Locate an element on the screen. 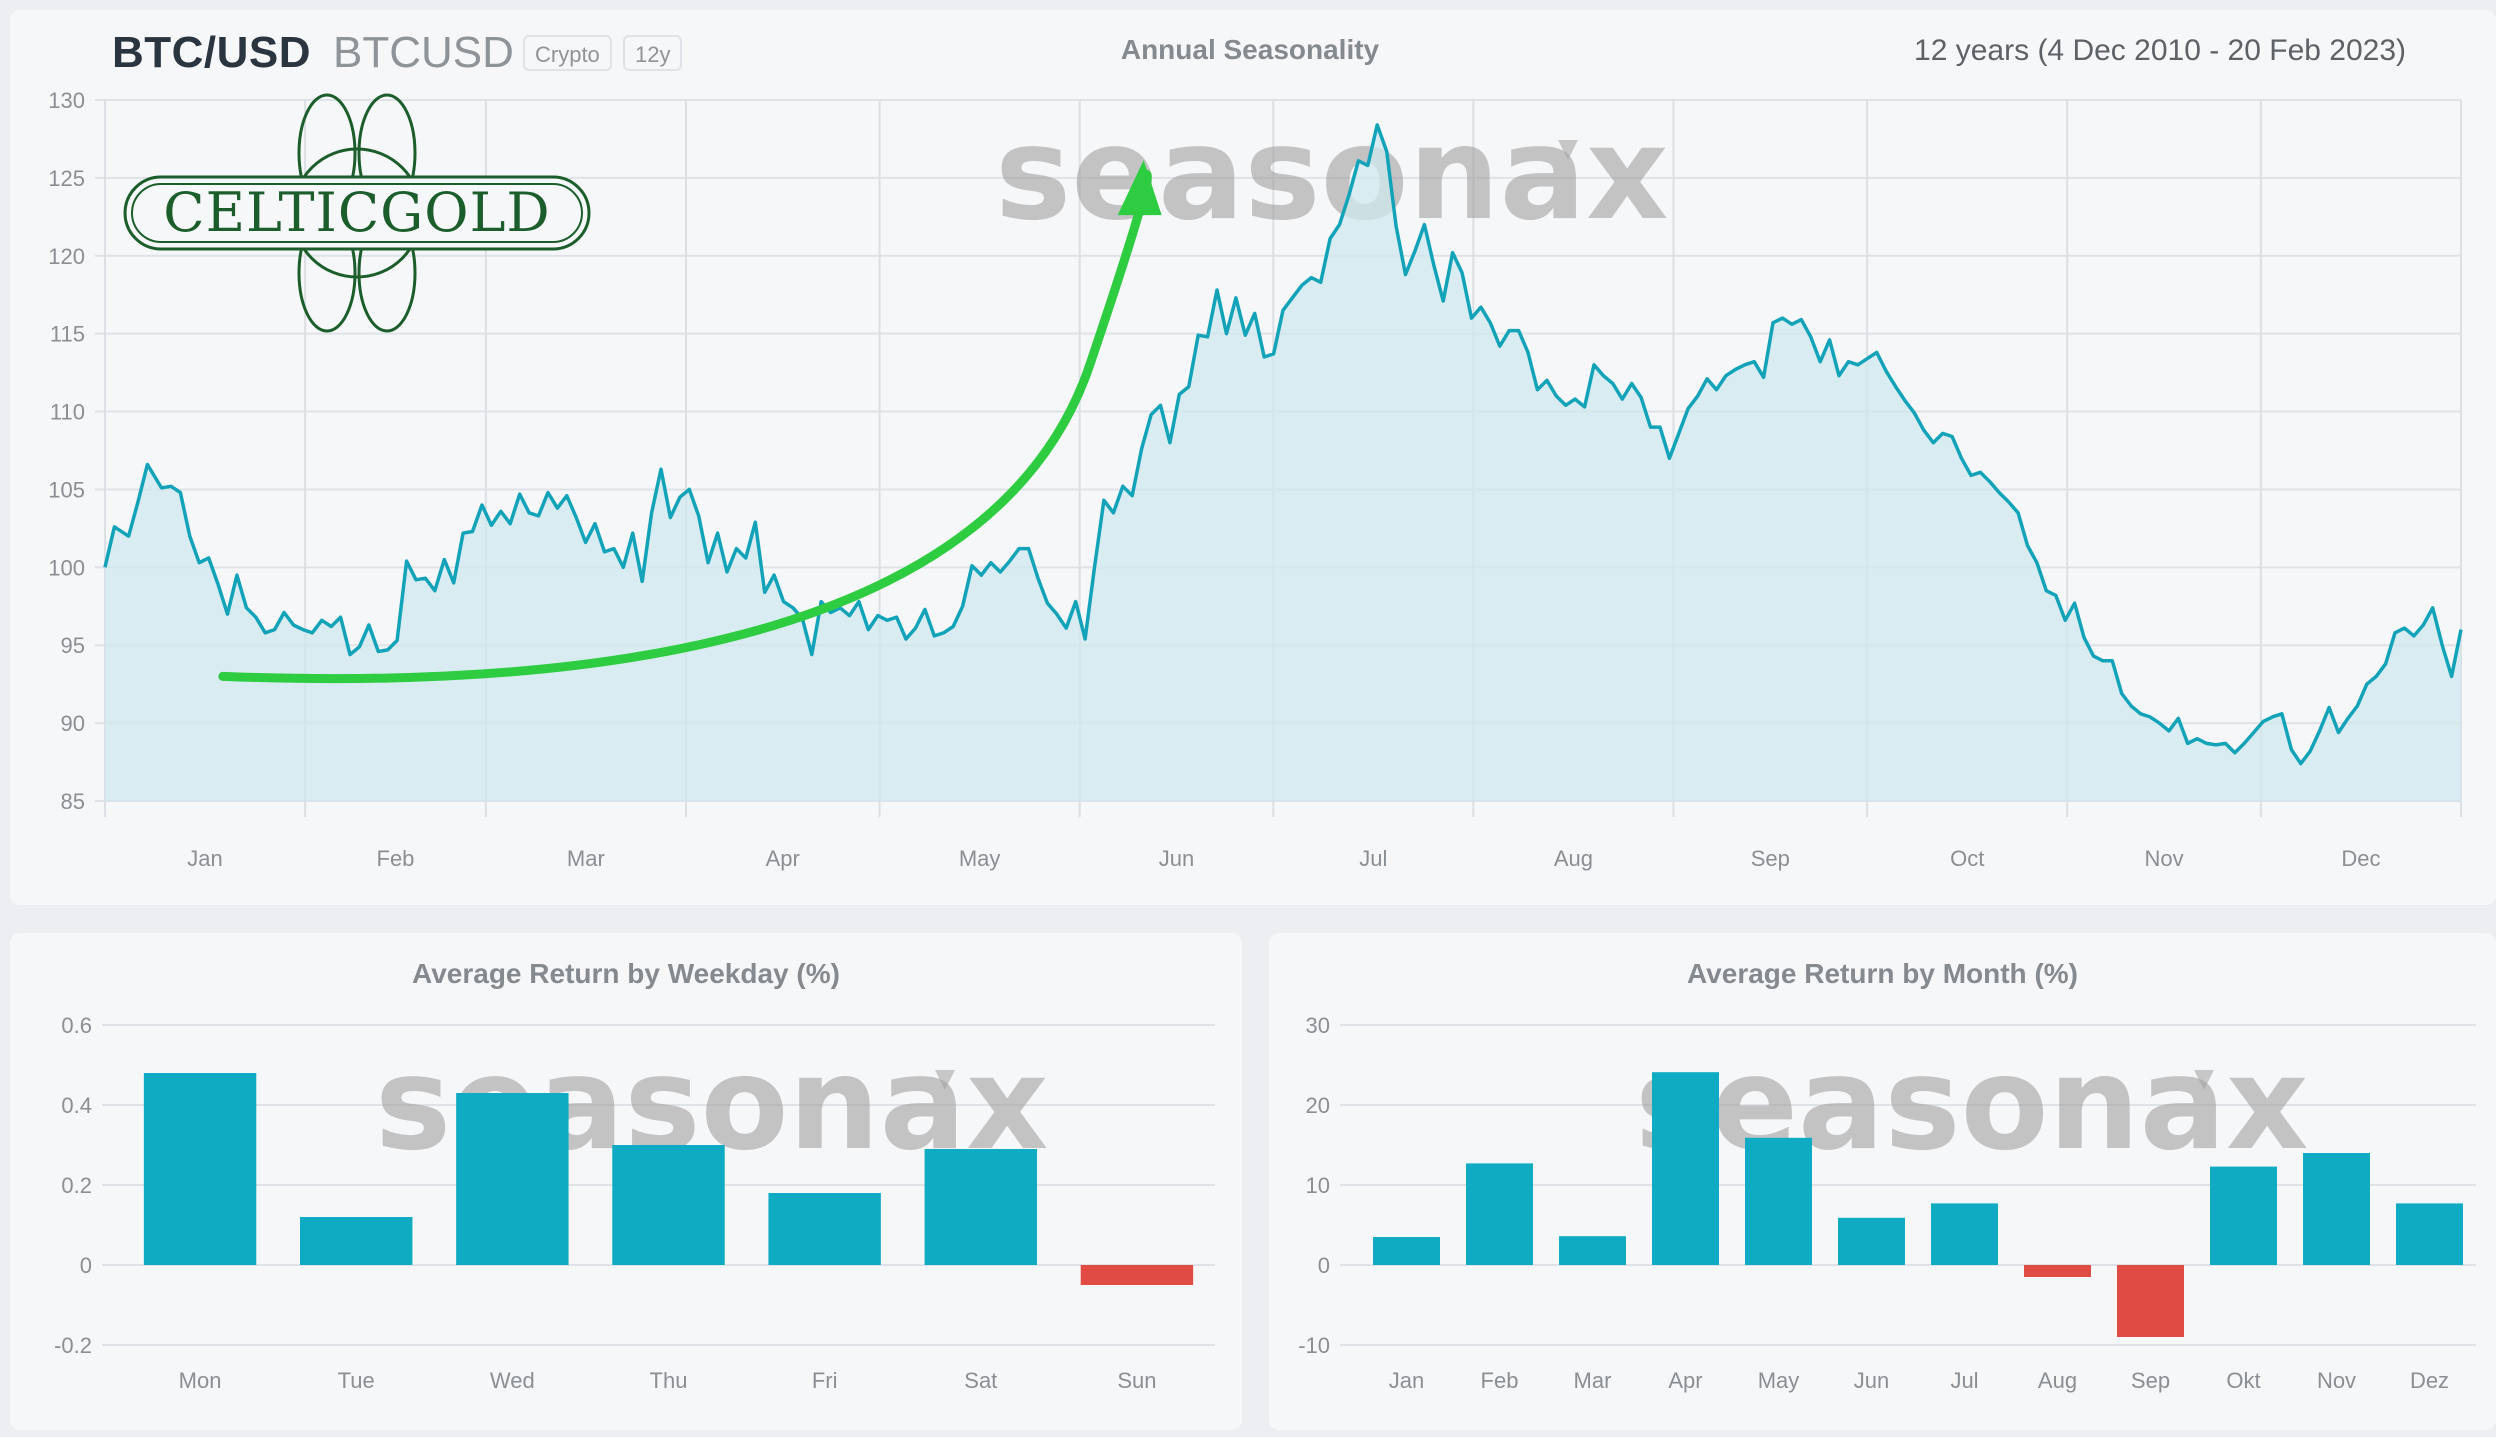 The image size is (2496, 1437). month-chart-title: Average Return by Month (%) is located at coordinates (1882, 973).